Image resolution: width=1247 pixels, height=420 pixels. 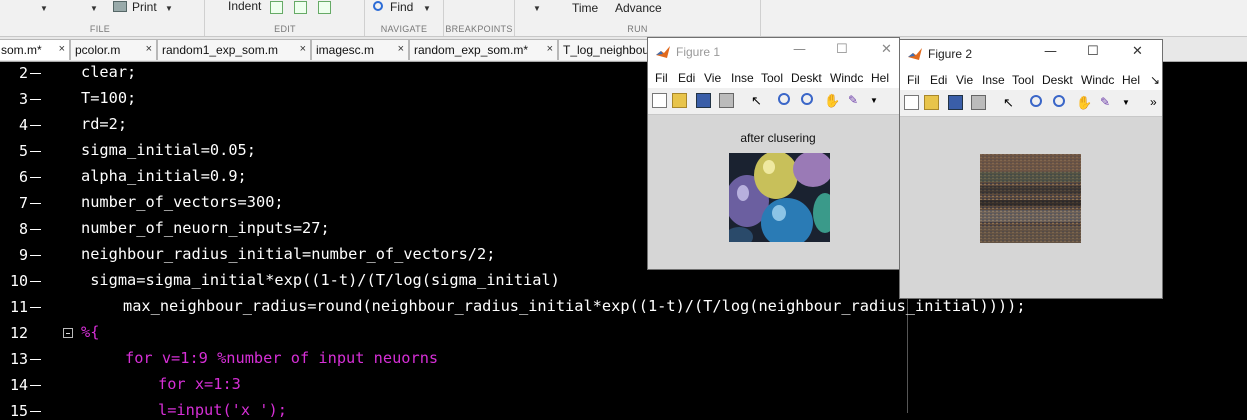 I want to click on run-and-time-button: Time, so click(x=585, y=8).